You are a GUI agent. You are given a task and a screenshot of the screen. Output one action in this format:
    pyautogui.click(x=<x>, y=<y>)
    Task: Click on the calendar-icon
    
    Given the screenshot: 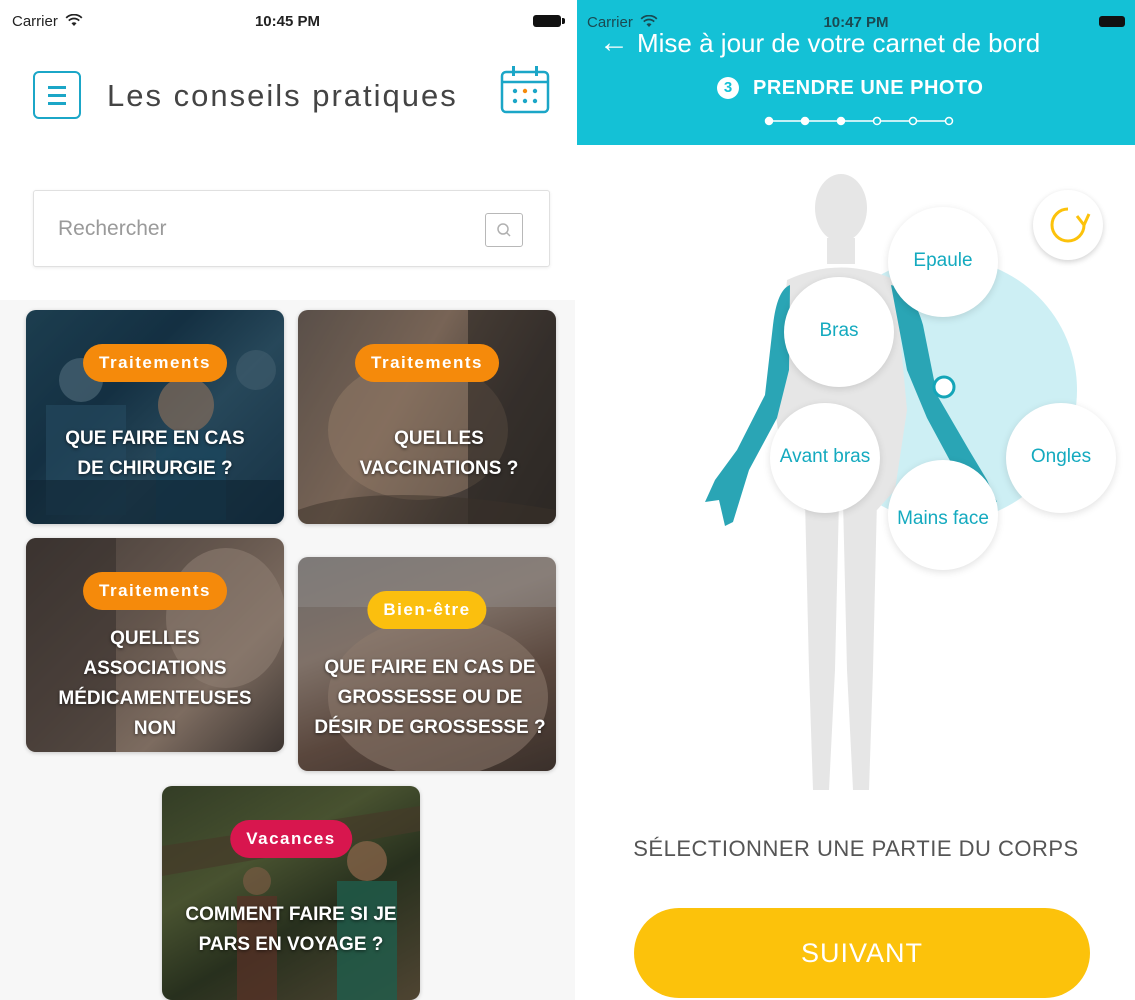 What is the action you would take?
    pyautogui.click(x=525, y=90)
    